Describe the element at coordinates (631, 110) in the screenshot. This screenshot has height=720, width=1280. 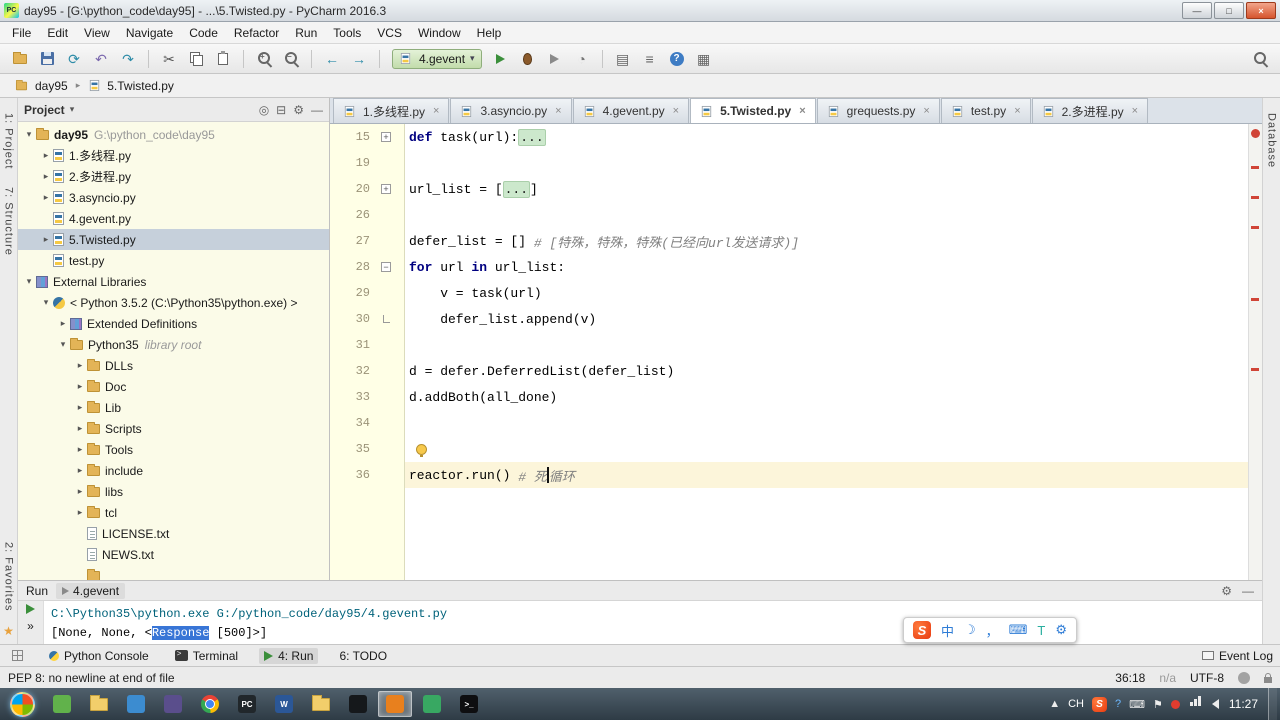
I see `tab-4-gevent-py: 4.gevent.py ×` at that location.